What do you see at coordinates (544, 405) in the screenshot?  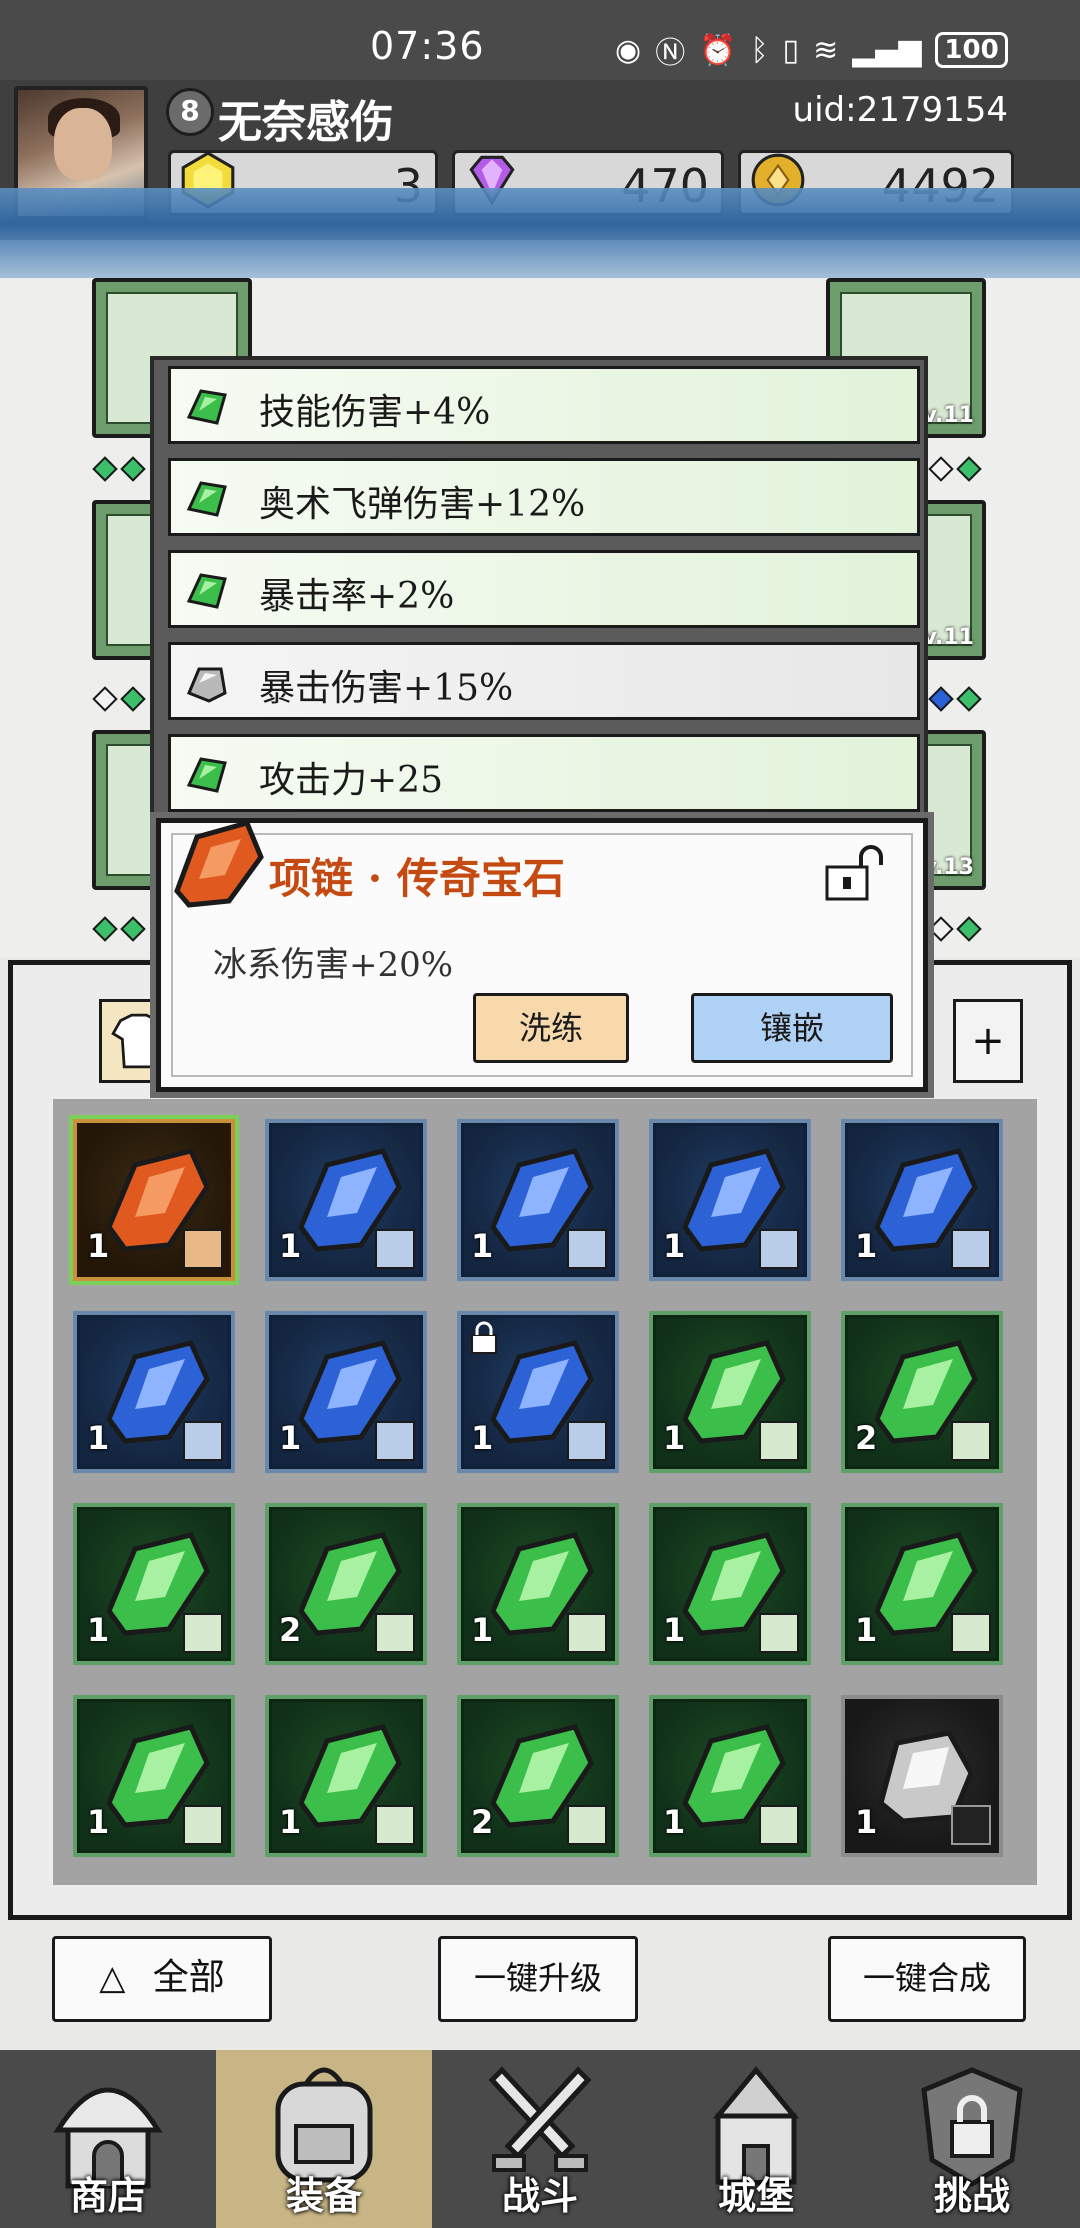 I see `stat-row: 技能伤害+4%` at bounding box center [544, 405].